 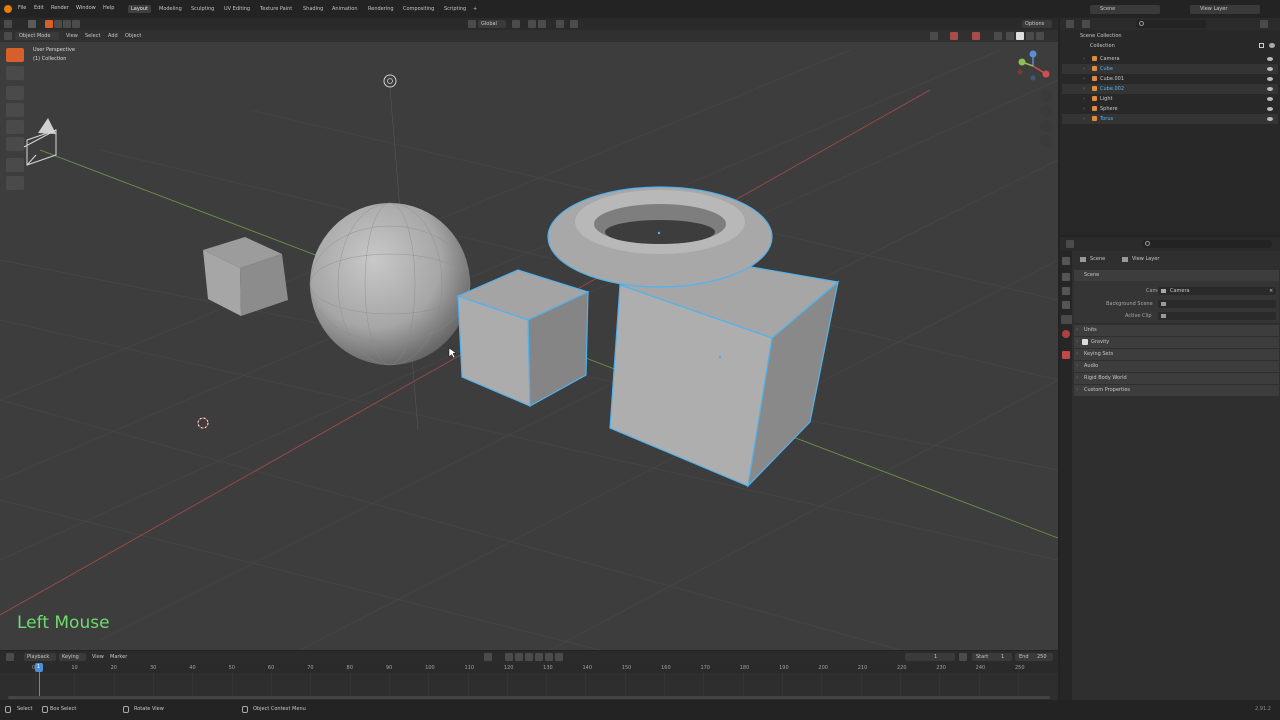 What do you see at coordinates (1070, 24) in the screenshot?
I see `outliner-editor-icon` at bounding box center [1070, 24].